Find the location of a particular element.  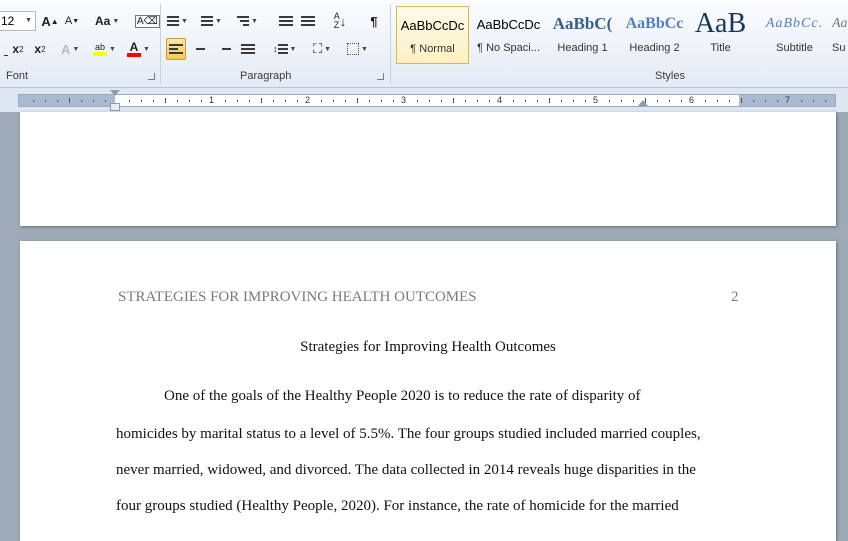

ruler-bar: 1 2 3 4 5 6 7 is located at coordinates (427, 100).